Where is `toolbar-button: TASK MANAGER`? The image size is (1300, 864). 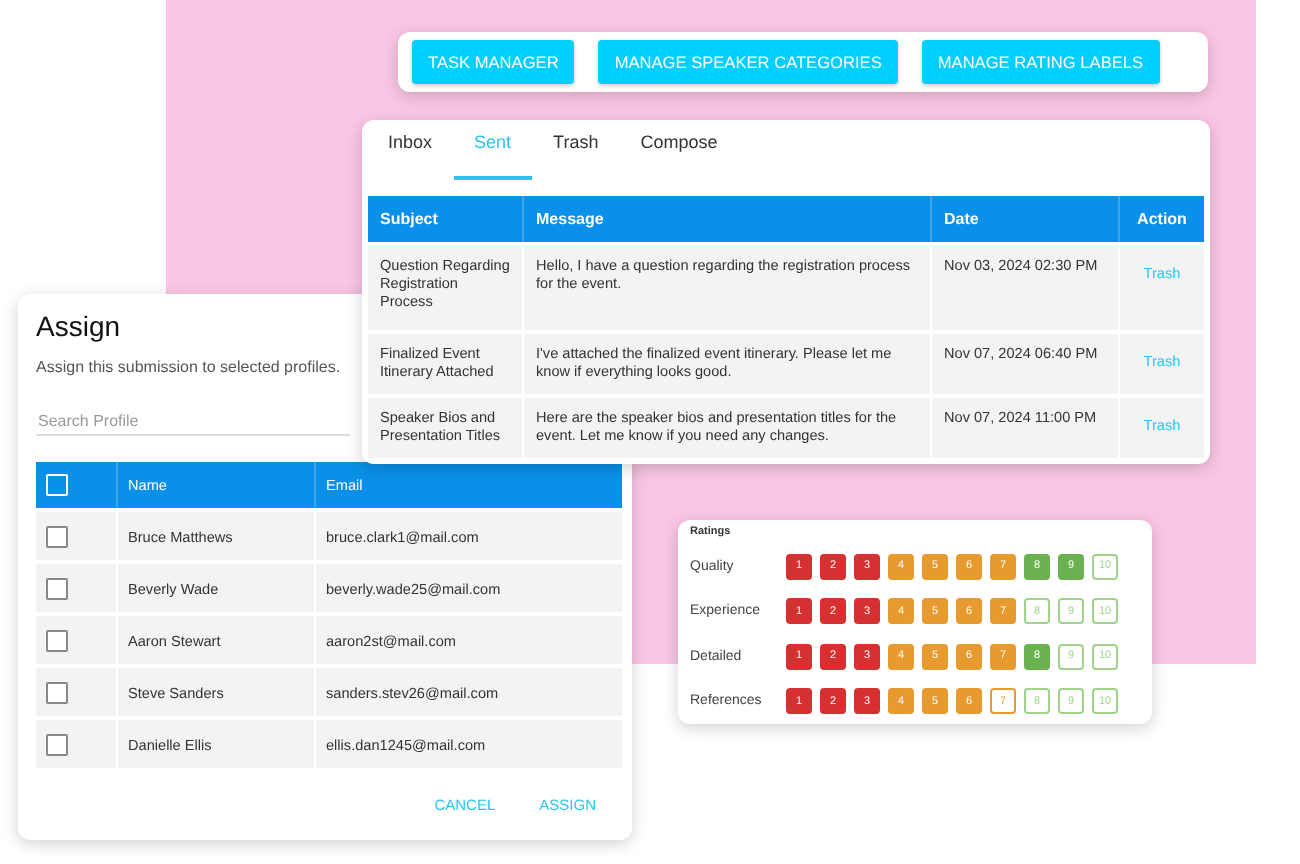 toolbar-button: TASK MANAGER is located at coordinates (493, 62).